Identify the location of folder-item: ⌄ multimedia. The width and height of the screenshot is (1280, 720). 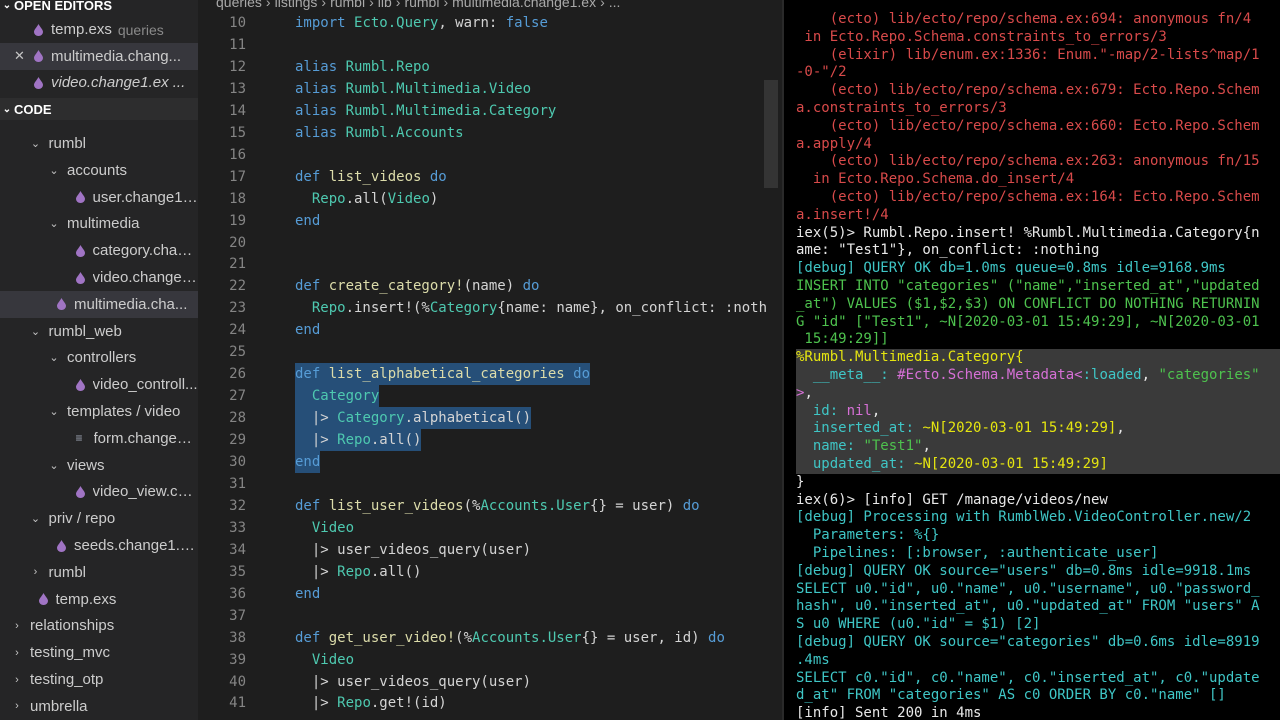
(99, 223).